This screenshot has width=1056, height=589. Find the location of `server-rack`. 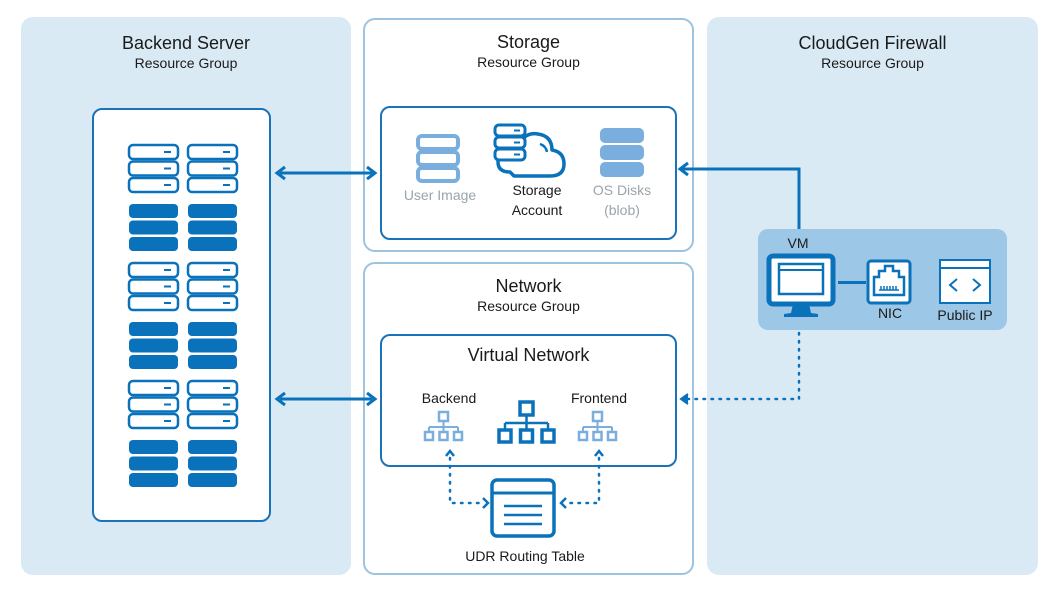

server-rack is located at coordinates (183, 315).